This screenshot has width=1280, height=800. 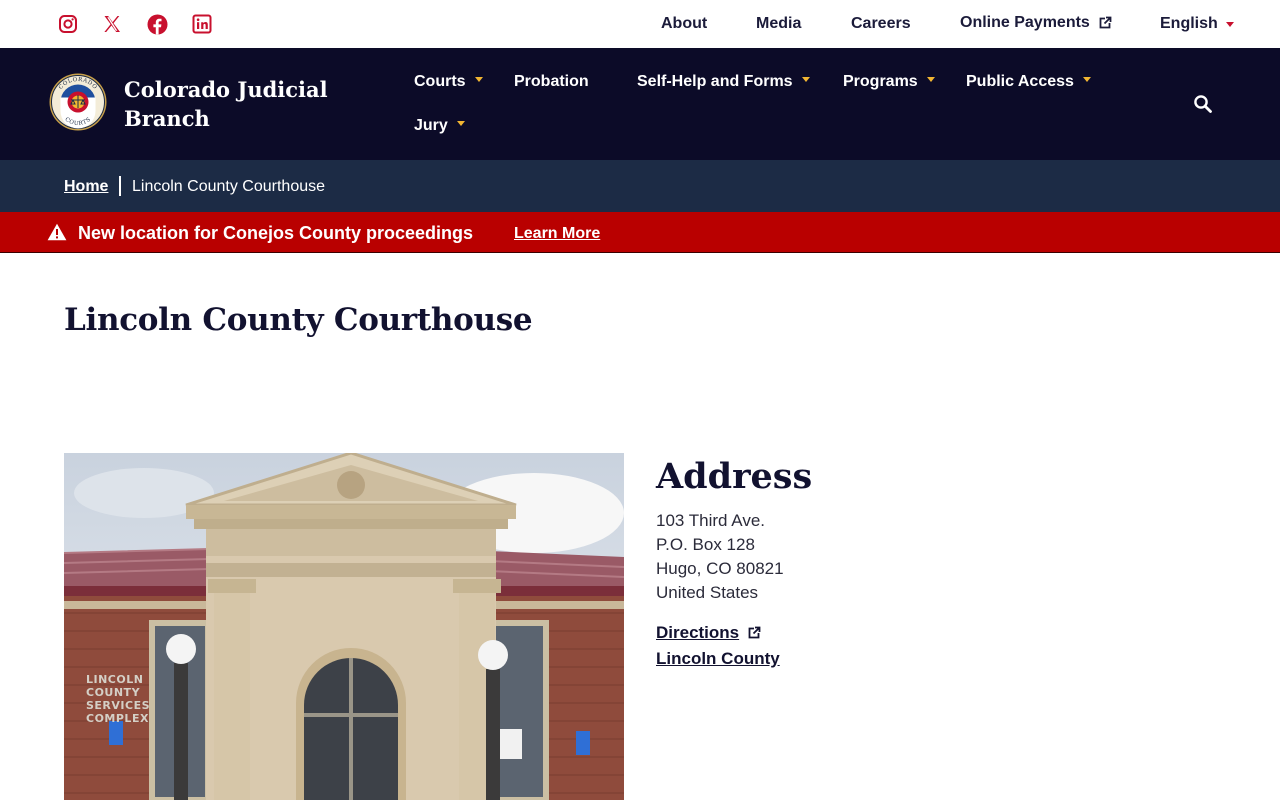 What do you see at coordinates (734, 476) in the screenshot?
I see `address-heading: Address` at bounding box center [734, 476].